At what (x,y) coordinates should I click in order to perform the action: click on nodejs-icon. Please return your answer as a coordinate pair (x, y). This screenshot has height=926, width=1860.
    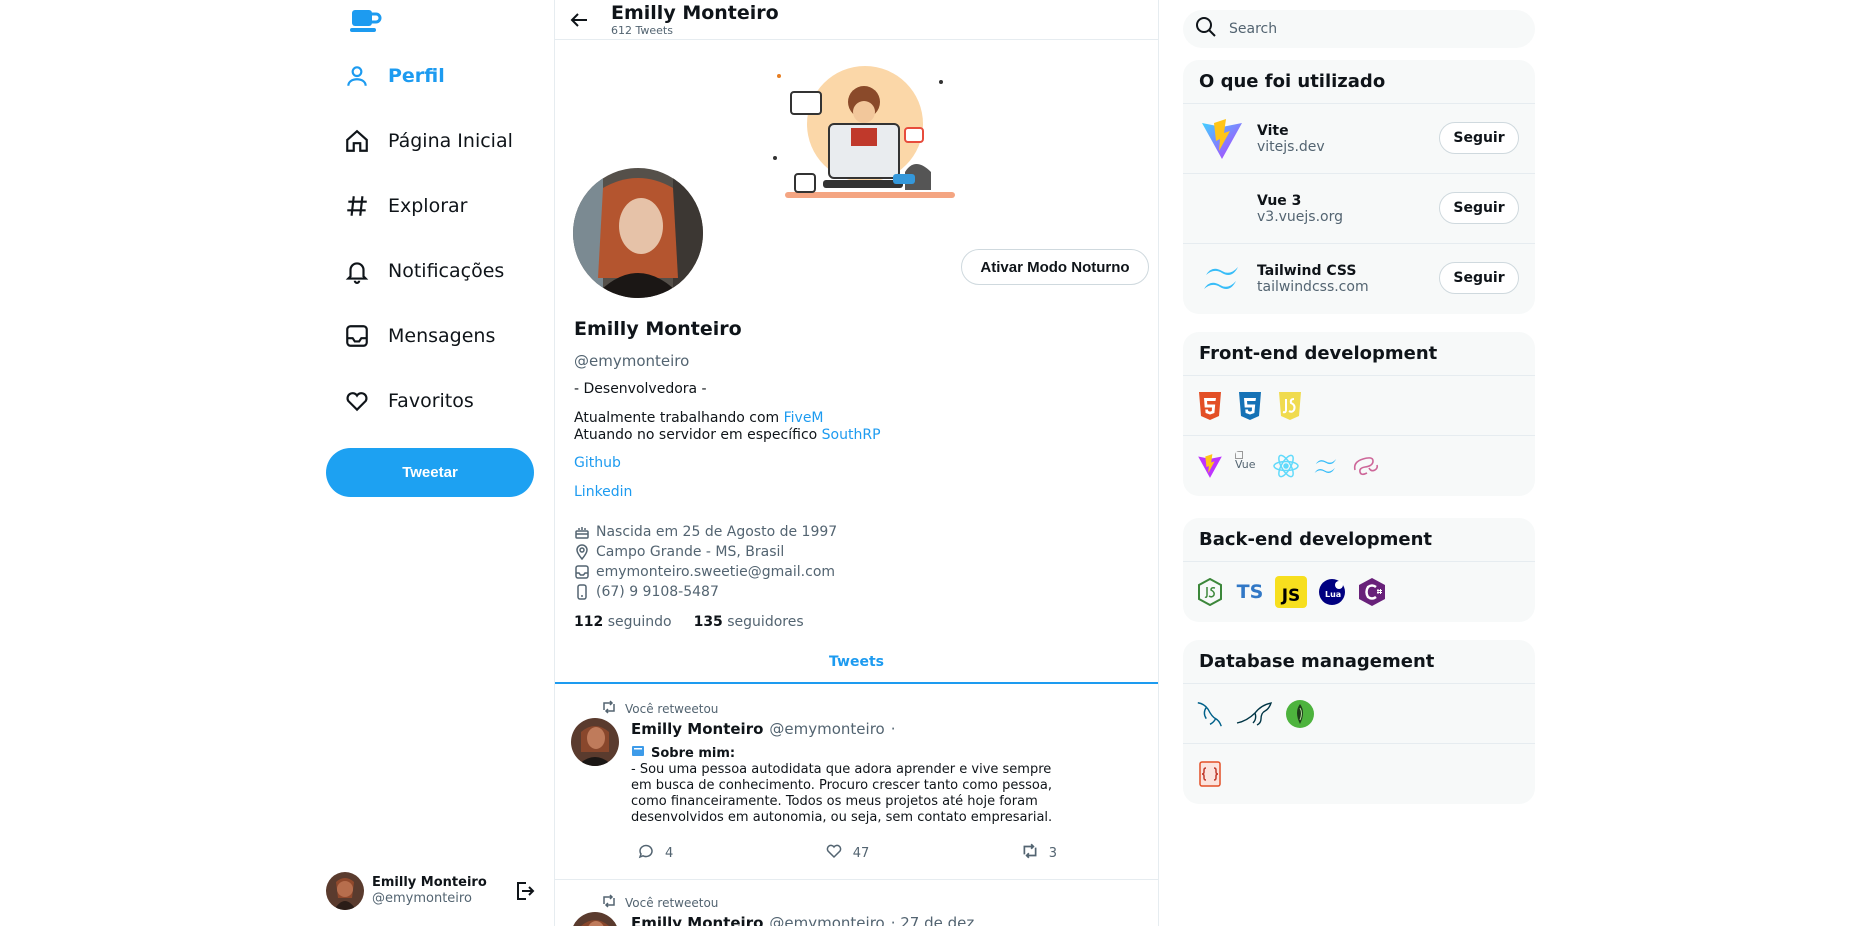
    Looking at the image, I should click on (1210, 592).